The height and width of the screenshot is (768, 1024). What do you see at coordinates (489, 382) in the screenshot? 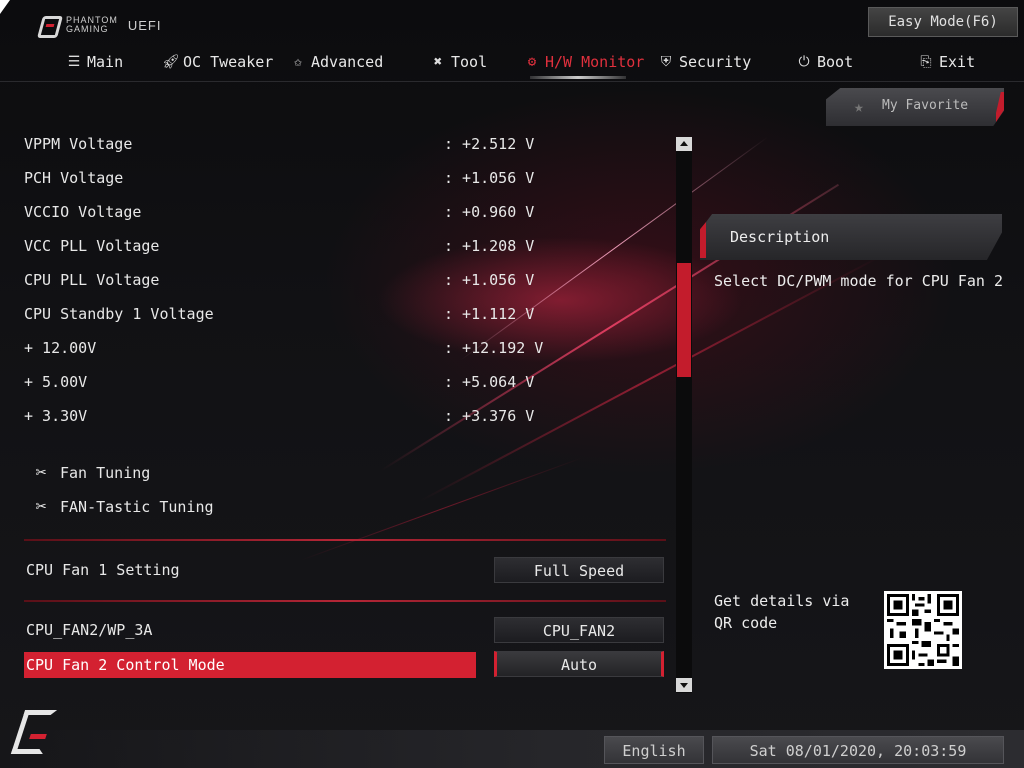
I see `voltage-value: : +5.064 V` at bounding box center [489, 382].